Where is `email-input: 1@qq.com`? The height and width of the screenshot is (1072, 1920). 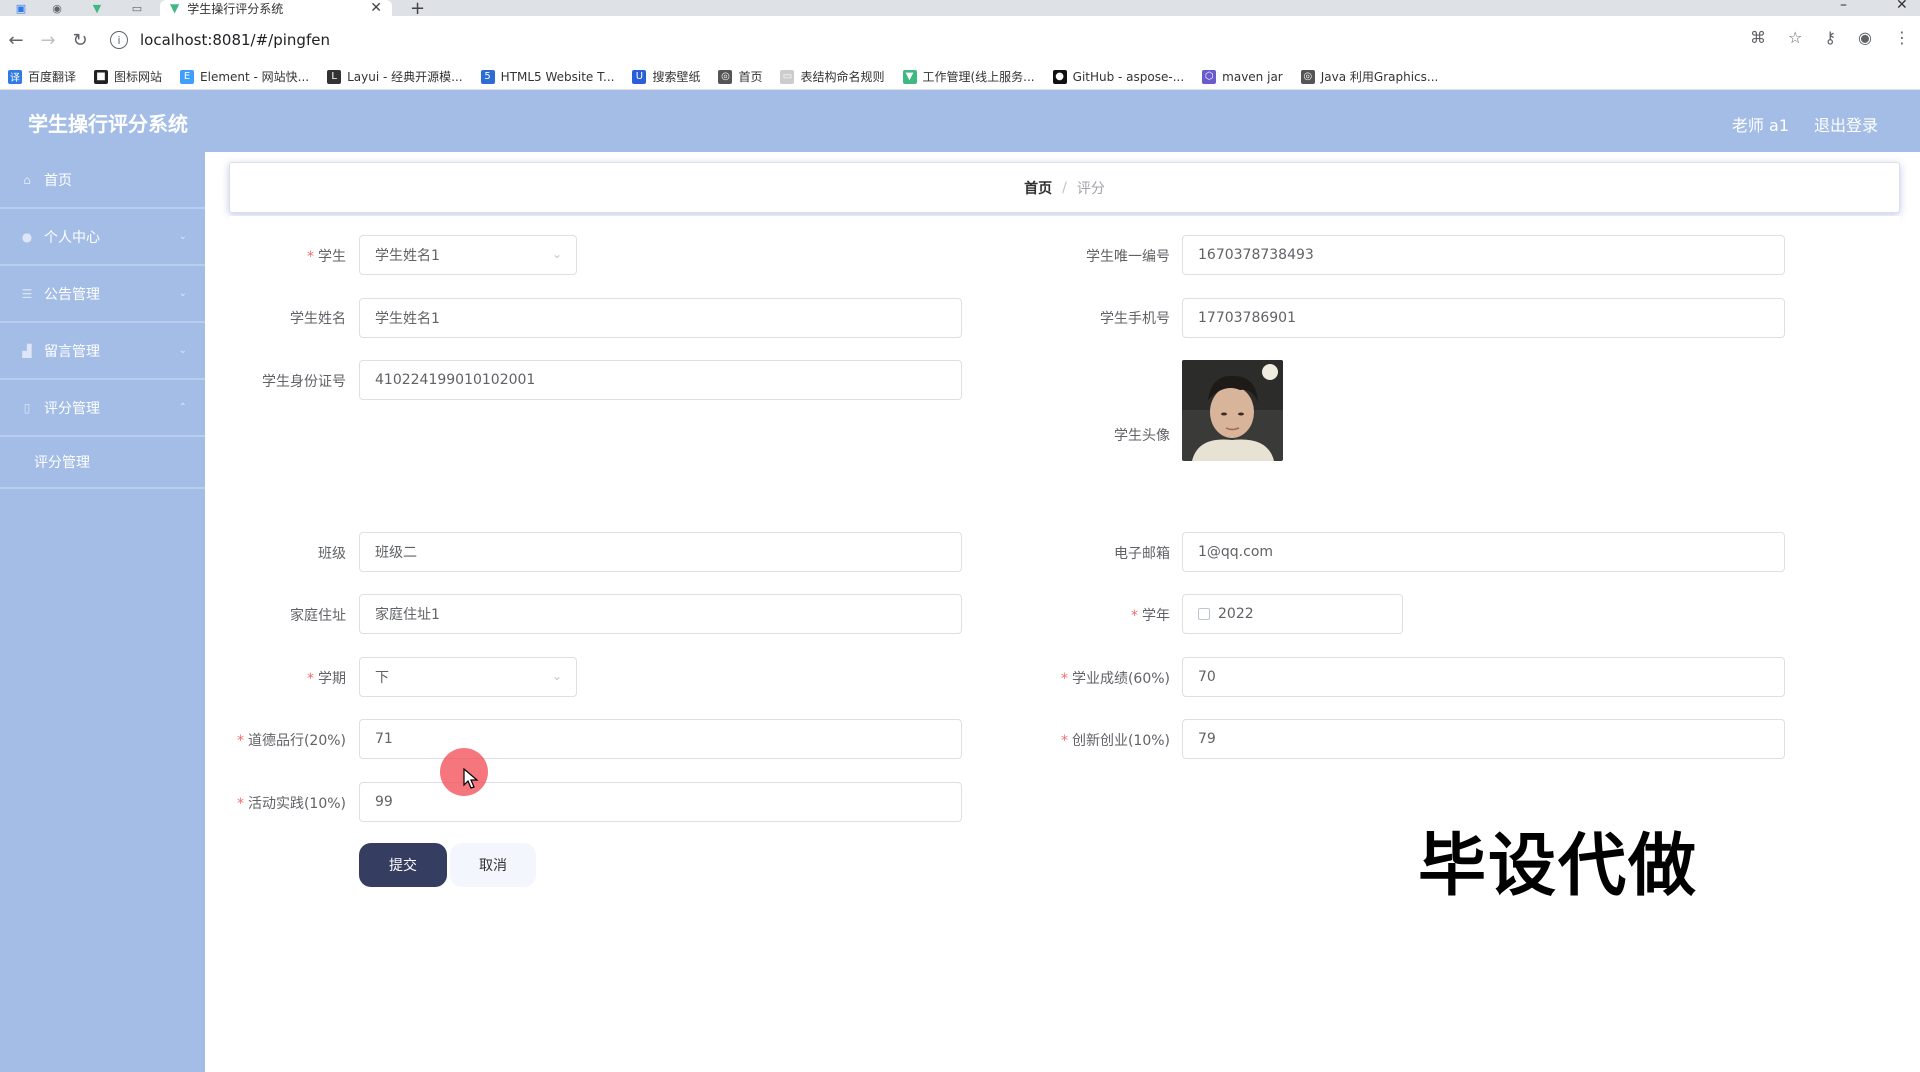 email-input: 1@qq.com is located at coordinates (1483, 552).